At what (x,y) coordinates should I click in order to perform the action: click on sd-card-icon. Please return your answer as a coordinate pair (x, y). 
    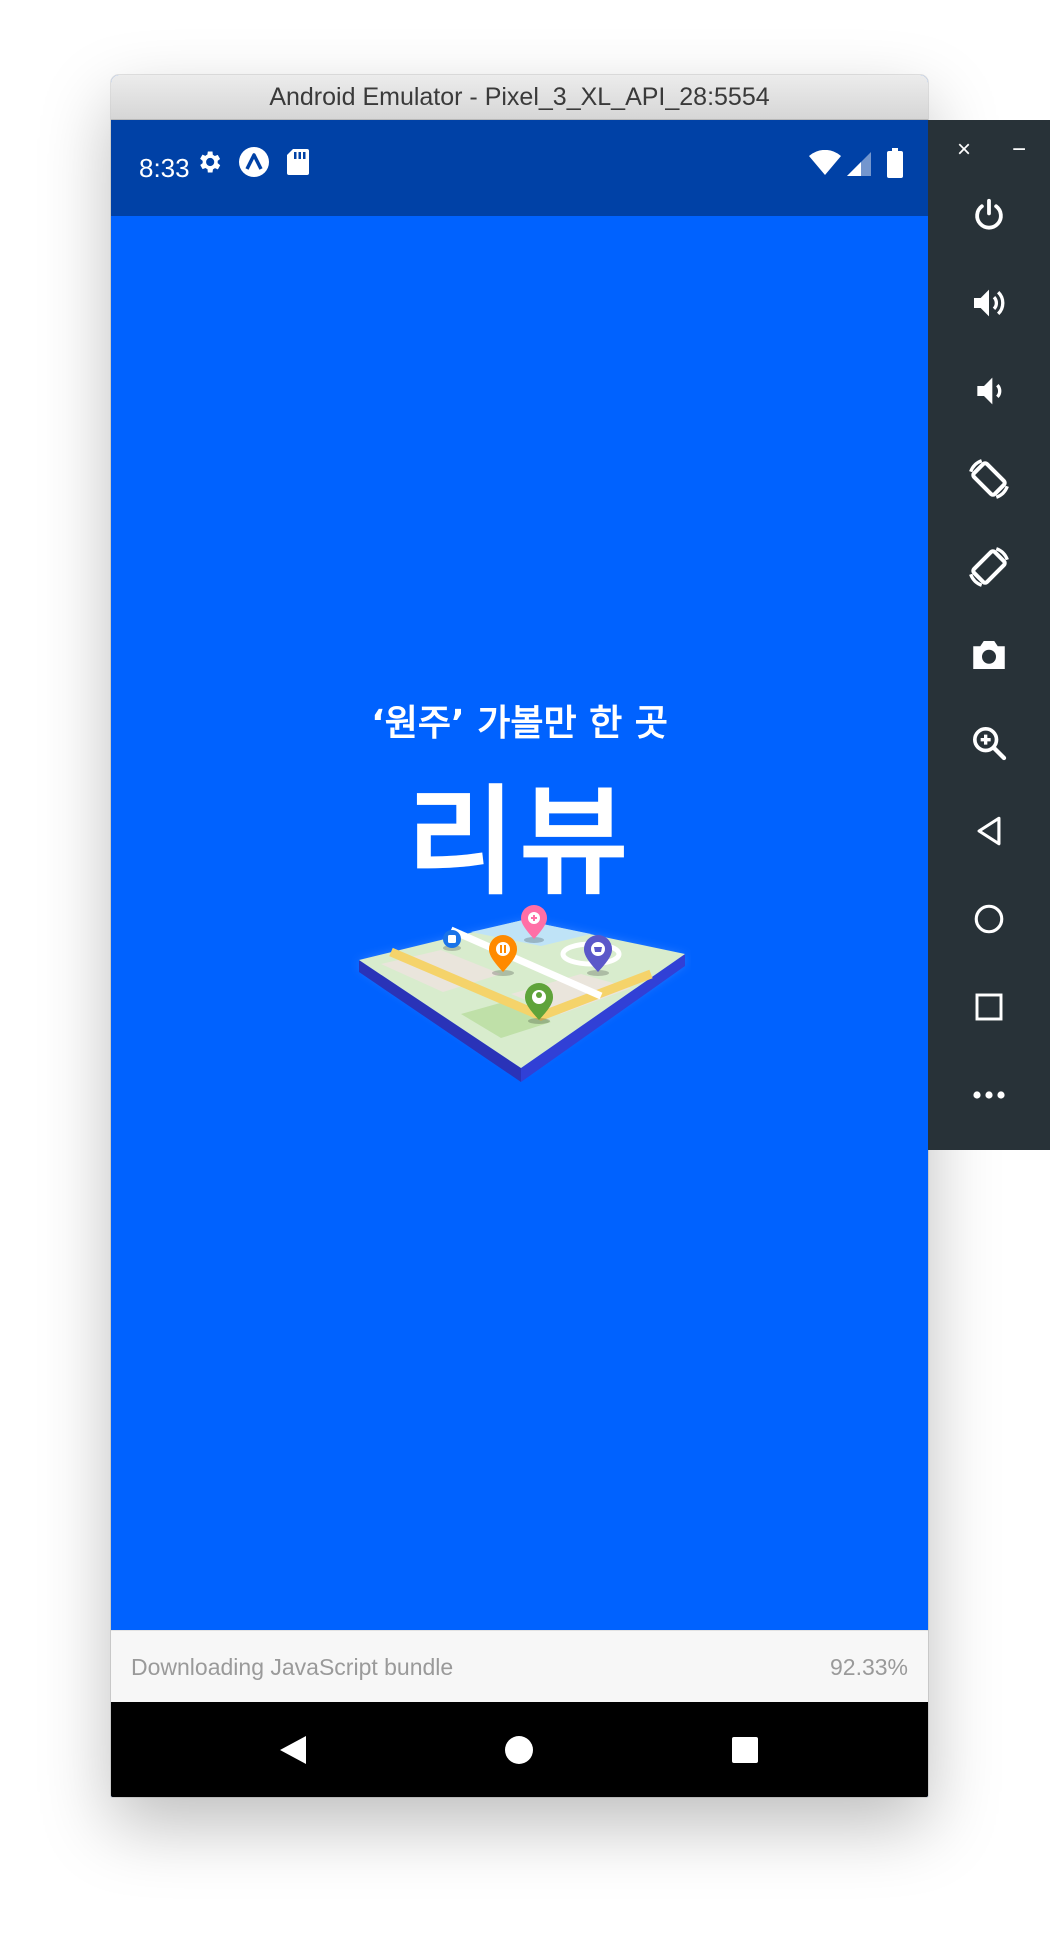
    Looking at the image, I should click on (298, 162).